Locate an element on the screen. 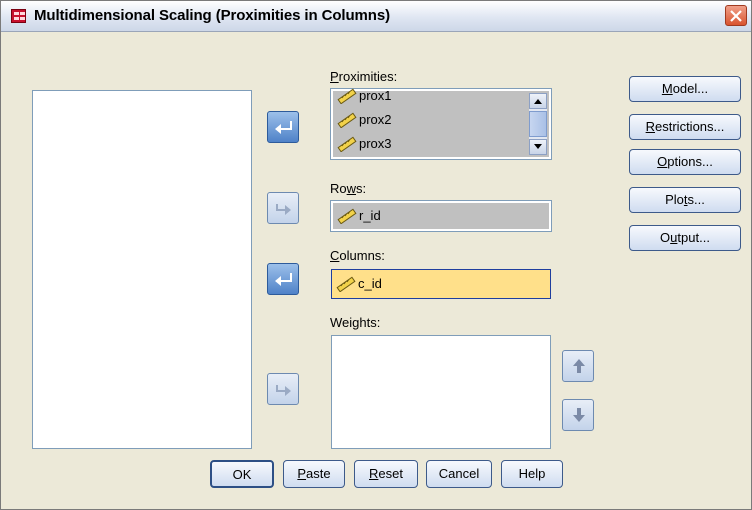  close-icon is located at coordinates (736, 16).